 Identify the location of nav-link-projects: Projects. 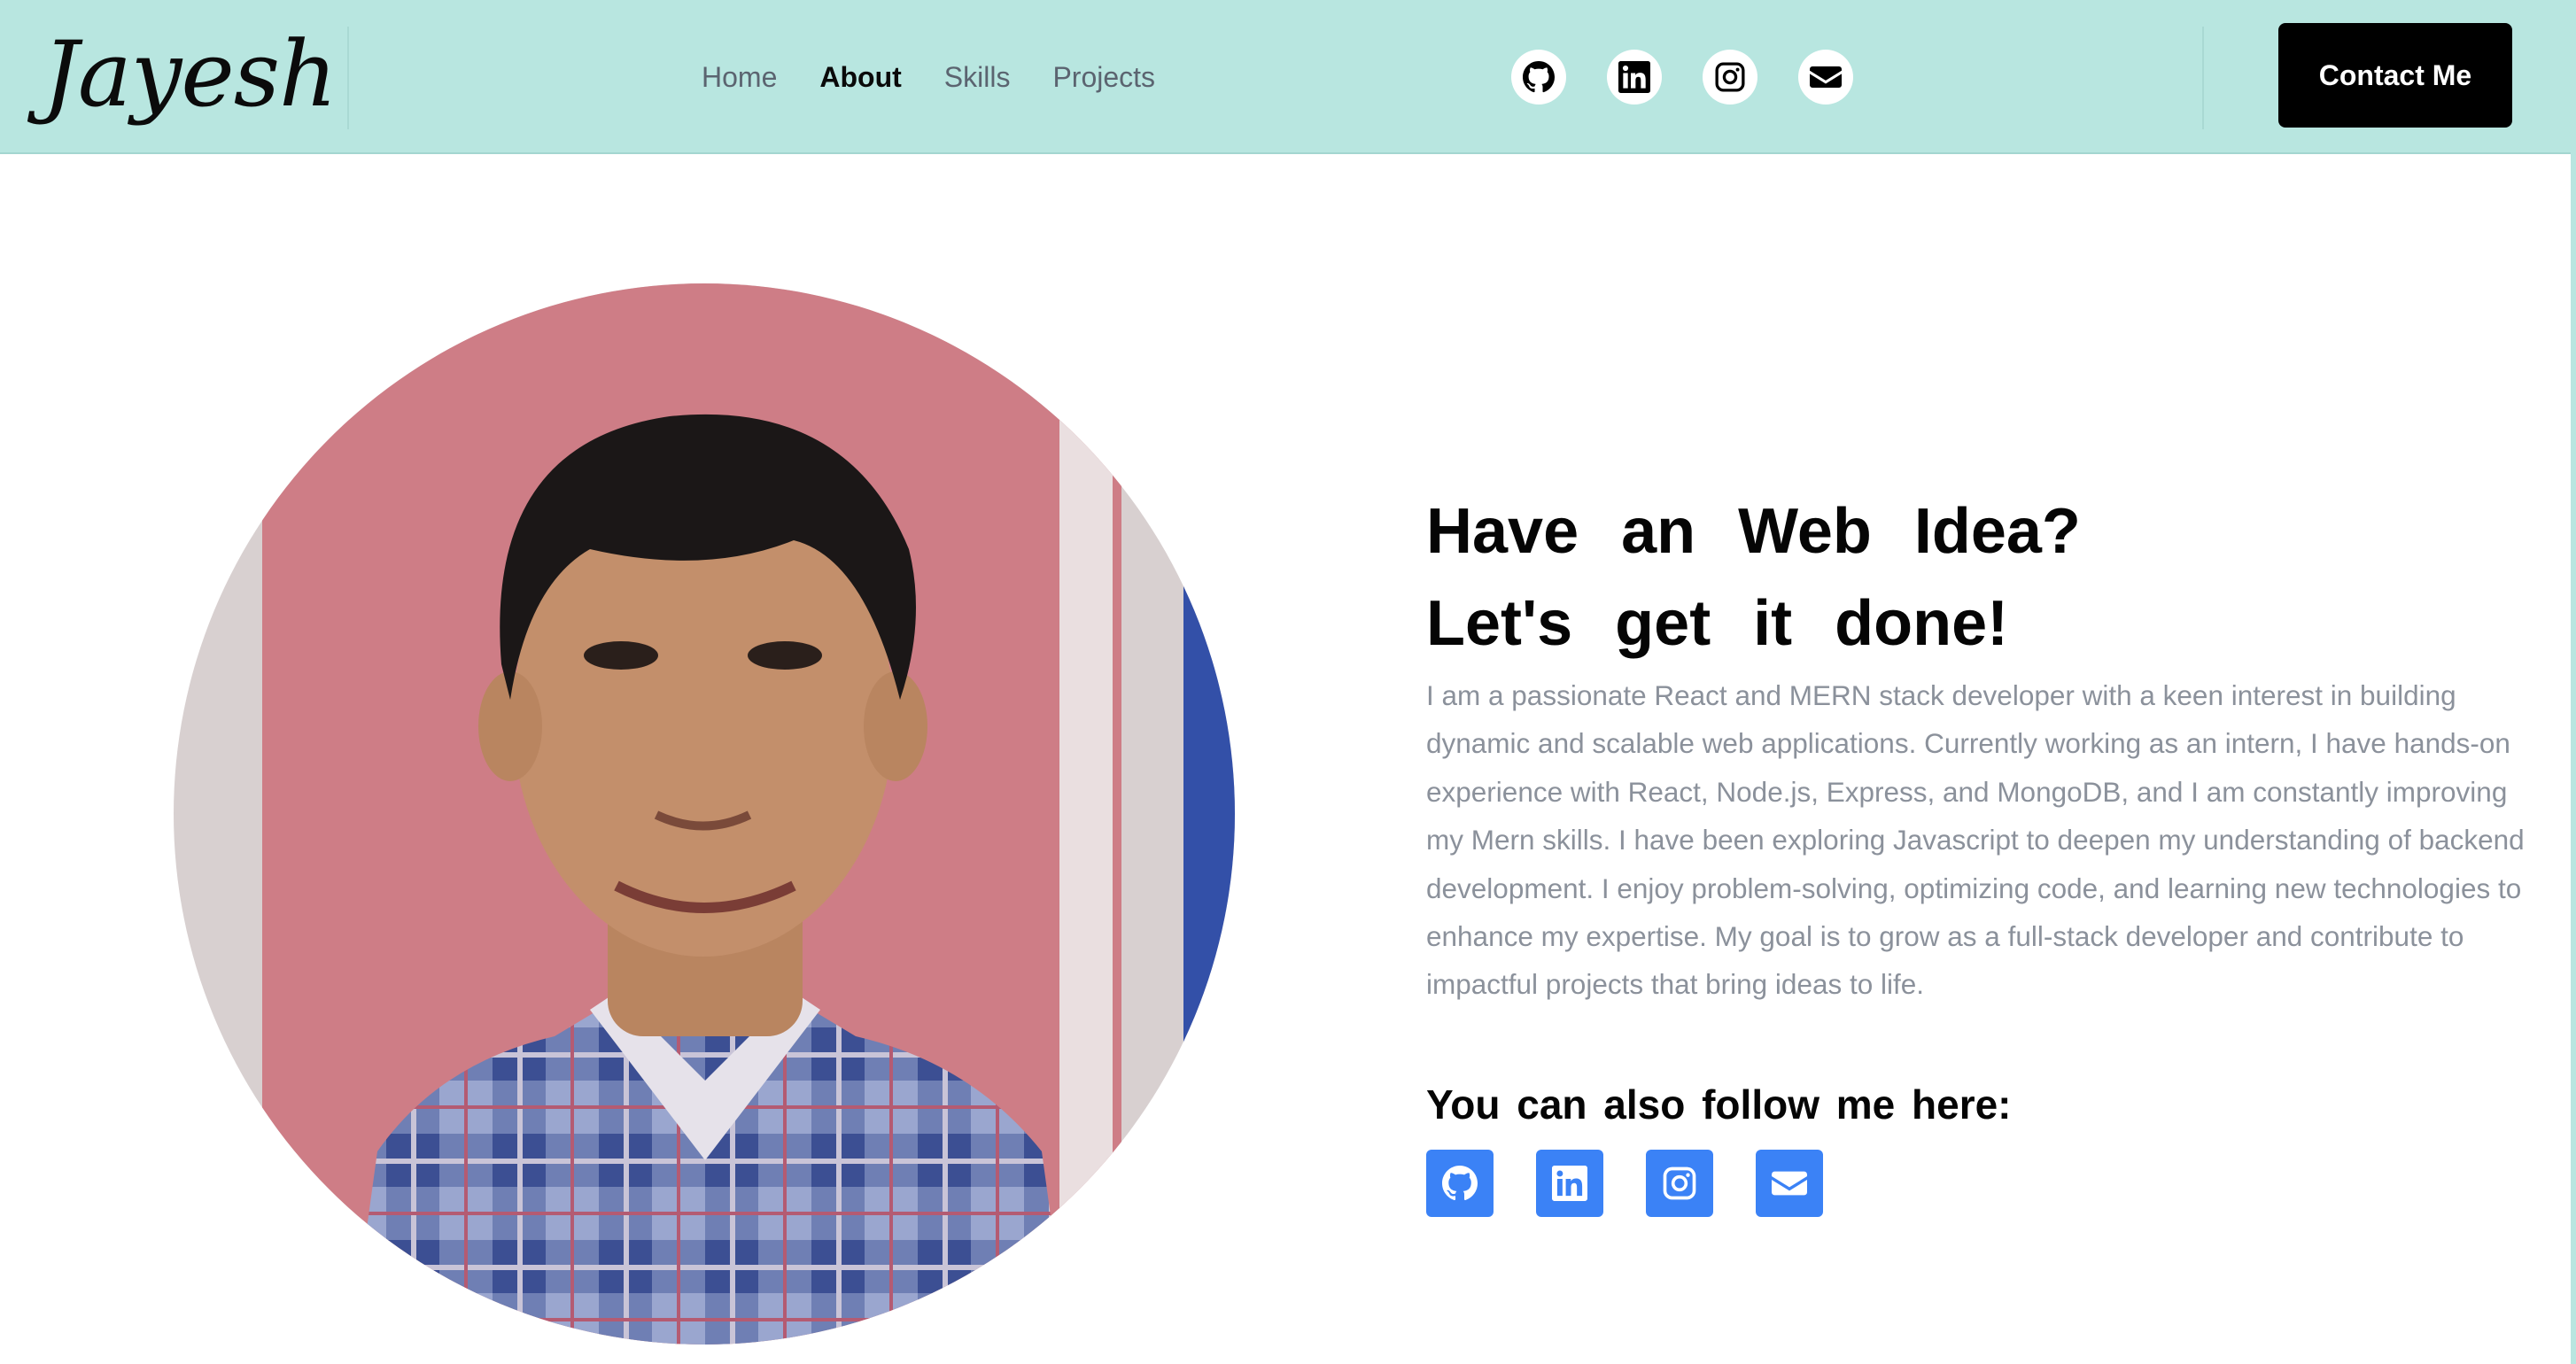
(1103, 77).